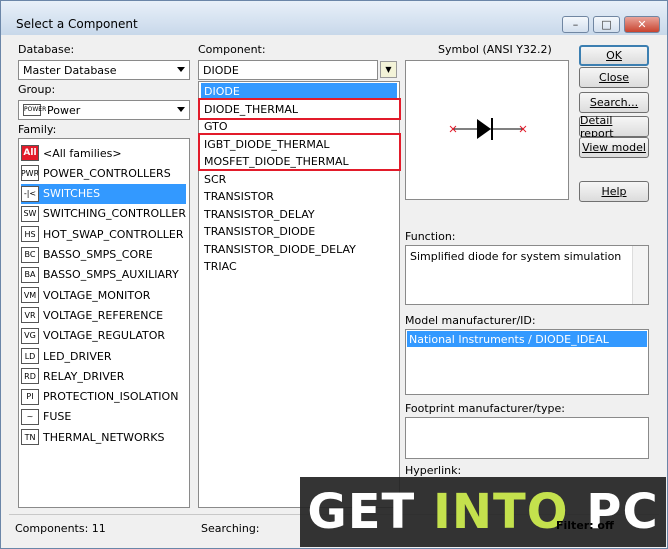 Image resolution: width=668 pixels, height=549 pixels. What do you see at coordinates (103, 417) in the screenshot?
I see `family-item: ~ FUSE` at bounding box center [103, 417].